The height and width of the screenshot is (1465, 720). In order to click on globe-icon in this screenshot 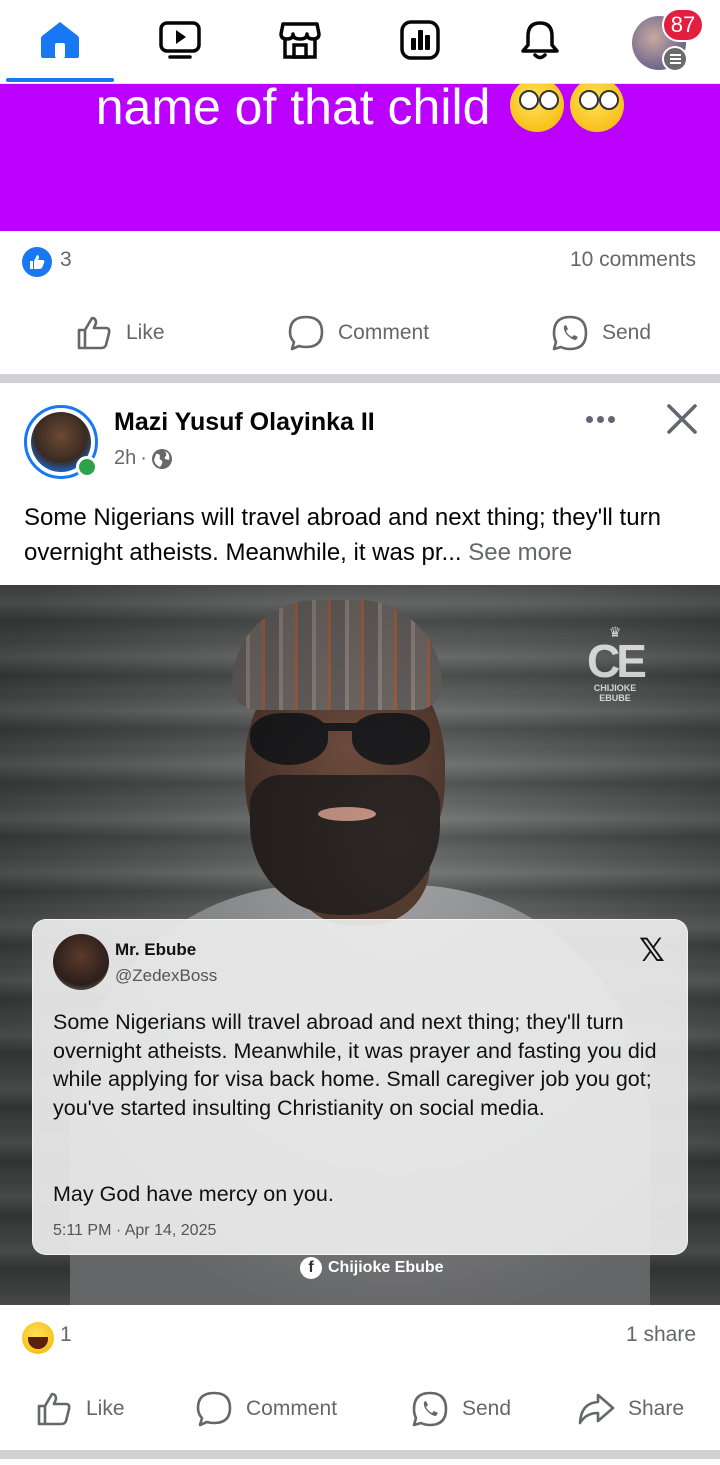, I will do `click(161, 458)`.